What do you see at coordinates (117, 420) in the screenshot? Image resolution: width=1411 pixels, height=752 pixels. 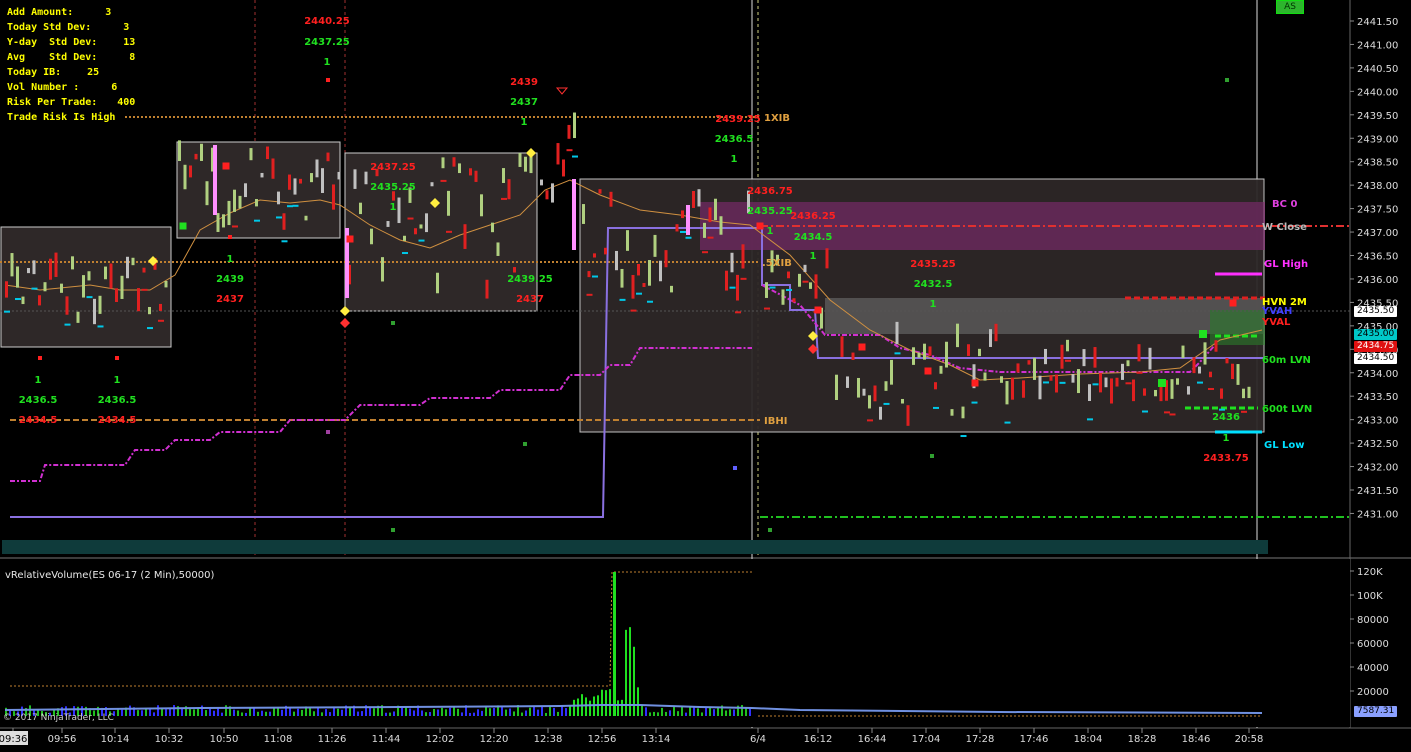 I see `price-annotation: 2434.5` at bounding box center [117, 420].